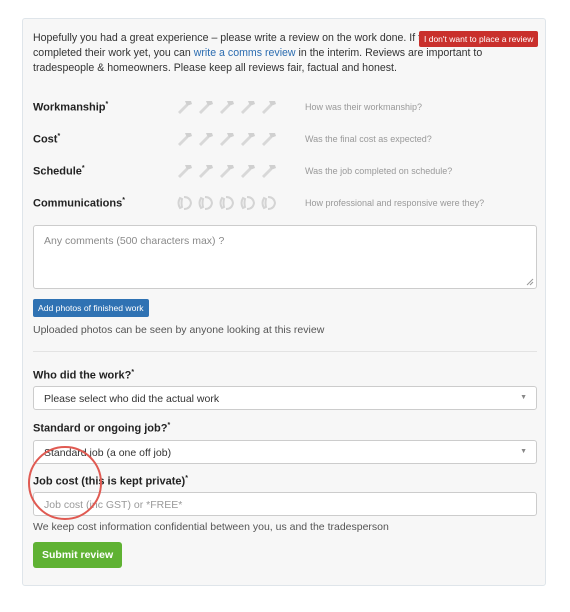  What do you see at coordinates (285, 257) in the screenshot?
I see `comments-textarea: Any comments (500 characters max) ?` at bounding box center [285, 257].